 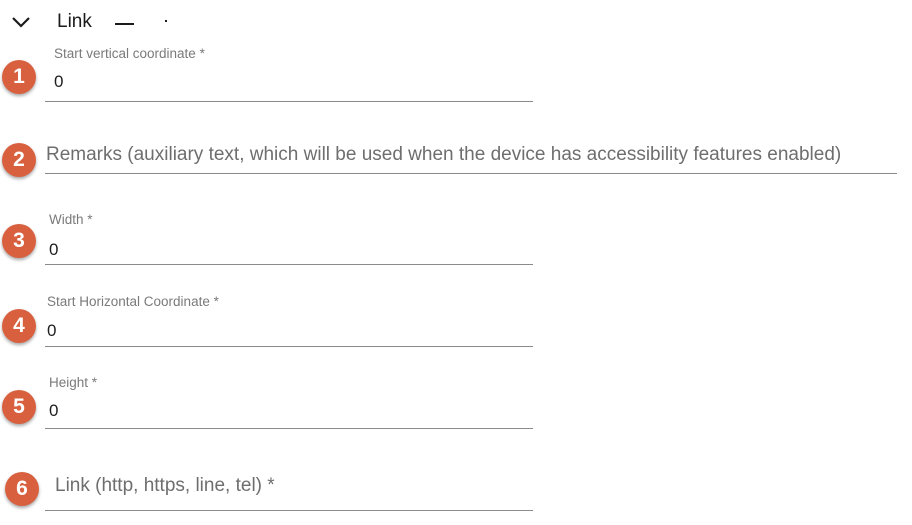 What do you see at coordinates (124, 24) in the screenshot?
I see `dash-mark` at bounding box center [124, 24].